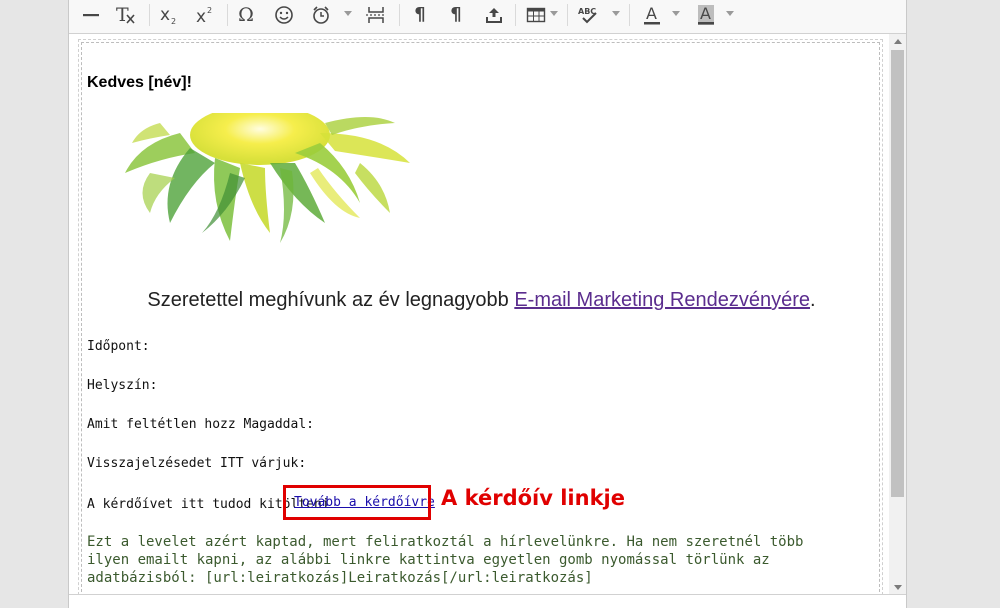  Describe the element at coordinates (200, 424) in the screenshot. I see `field-bring: Amit feltétlen hozz Magaddal:` at that location.